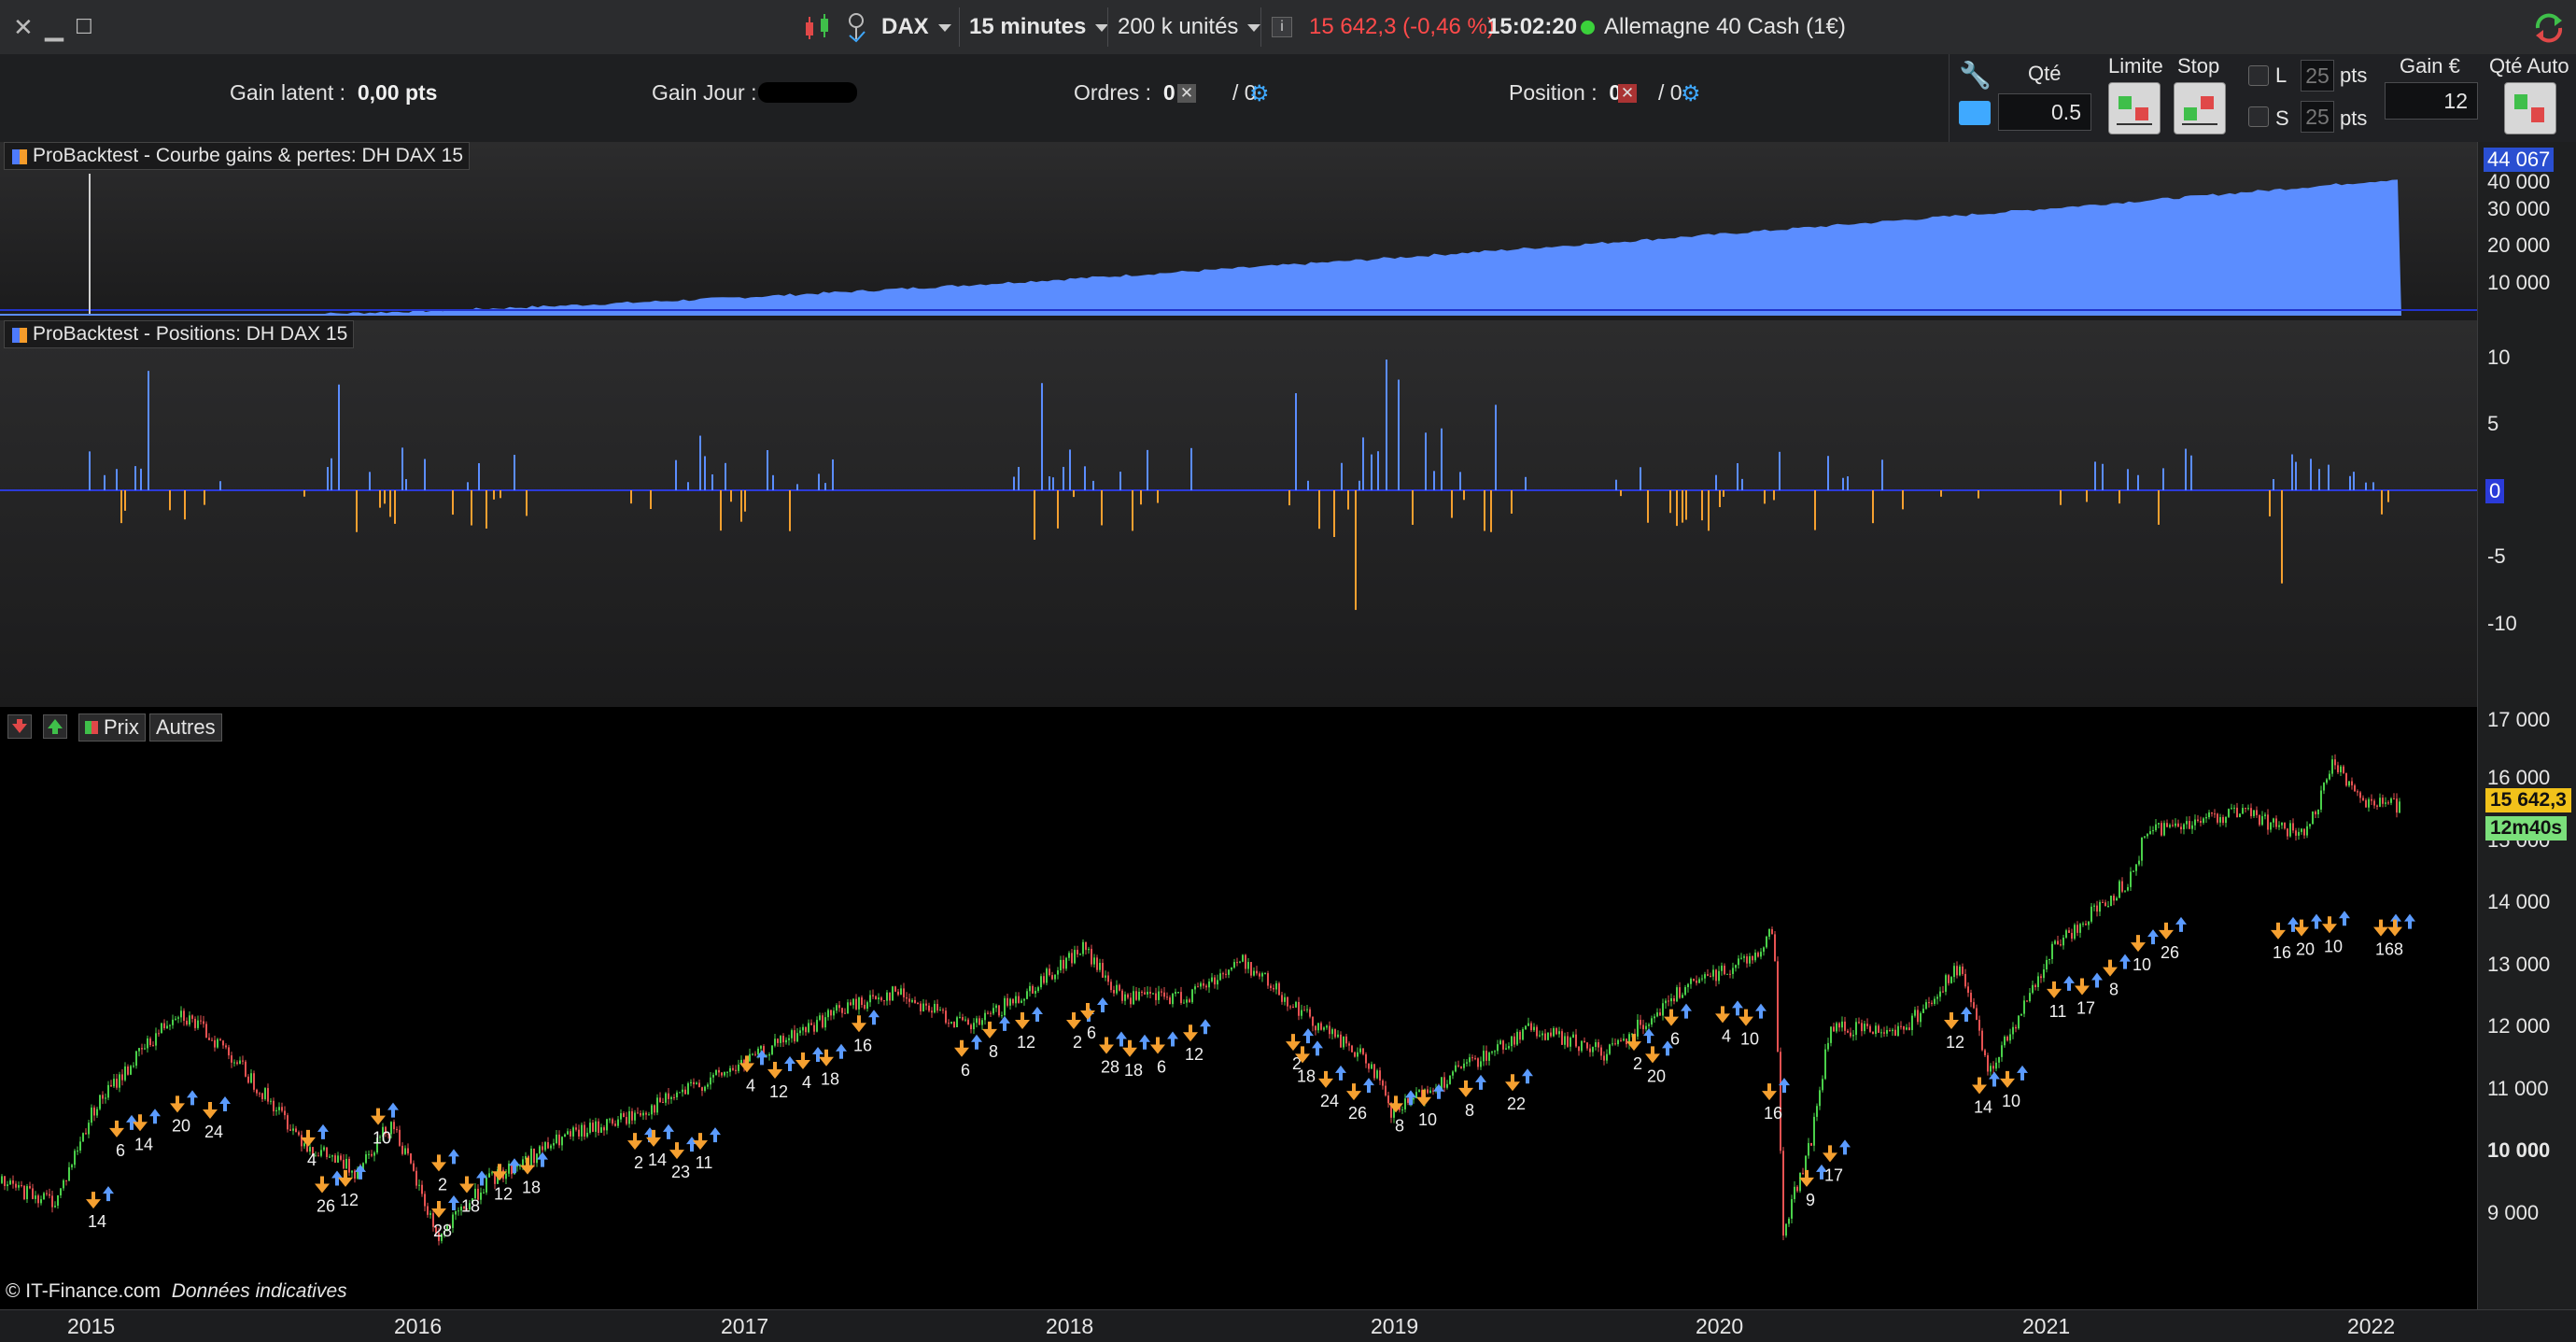 This screenshot has height=1342, width=2576. Describe the element at coordinates (1691, 93) in the screenshot. I see `position-settings-icon: ⚙` at that location.